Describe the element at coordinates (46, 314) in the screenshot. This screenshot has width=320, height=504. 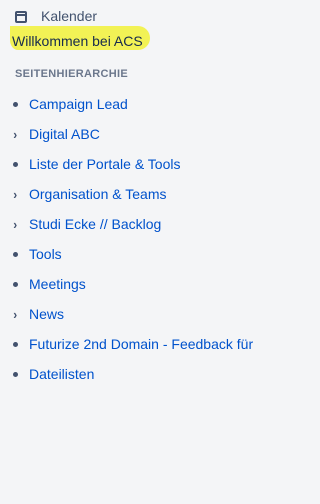
I see `page-tree-item-label: News` at that location.